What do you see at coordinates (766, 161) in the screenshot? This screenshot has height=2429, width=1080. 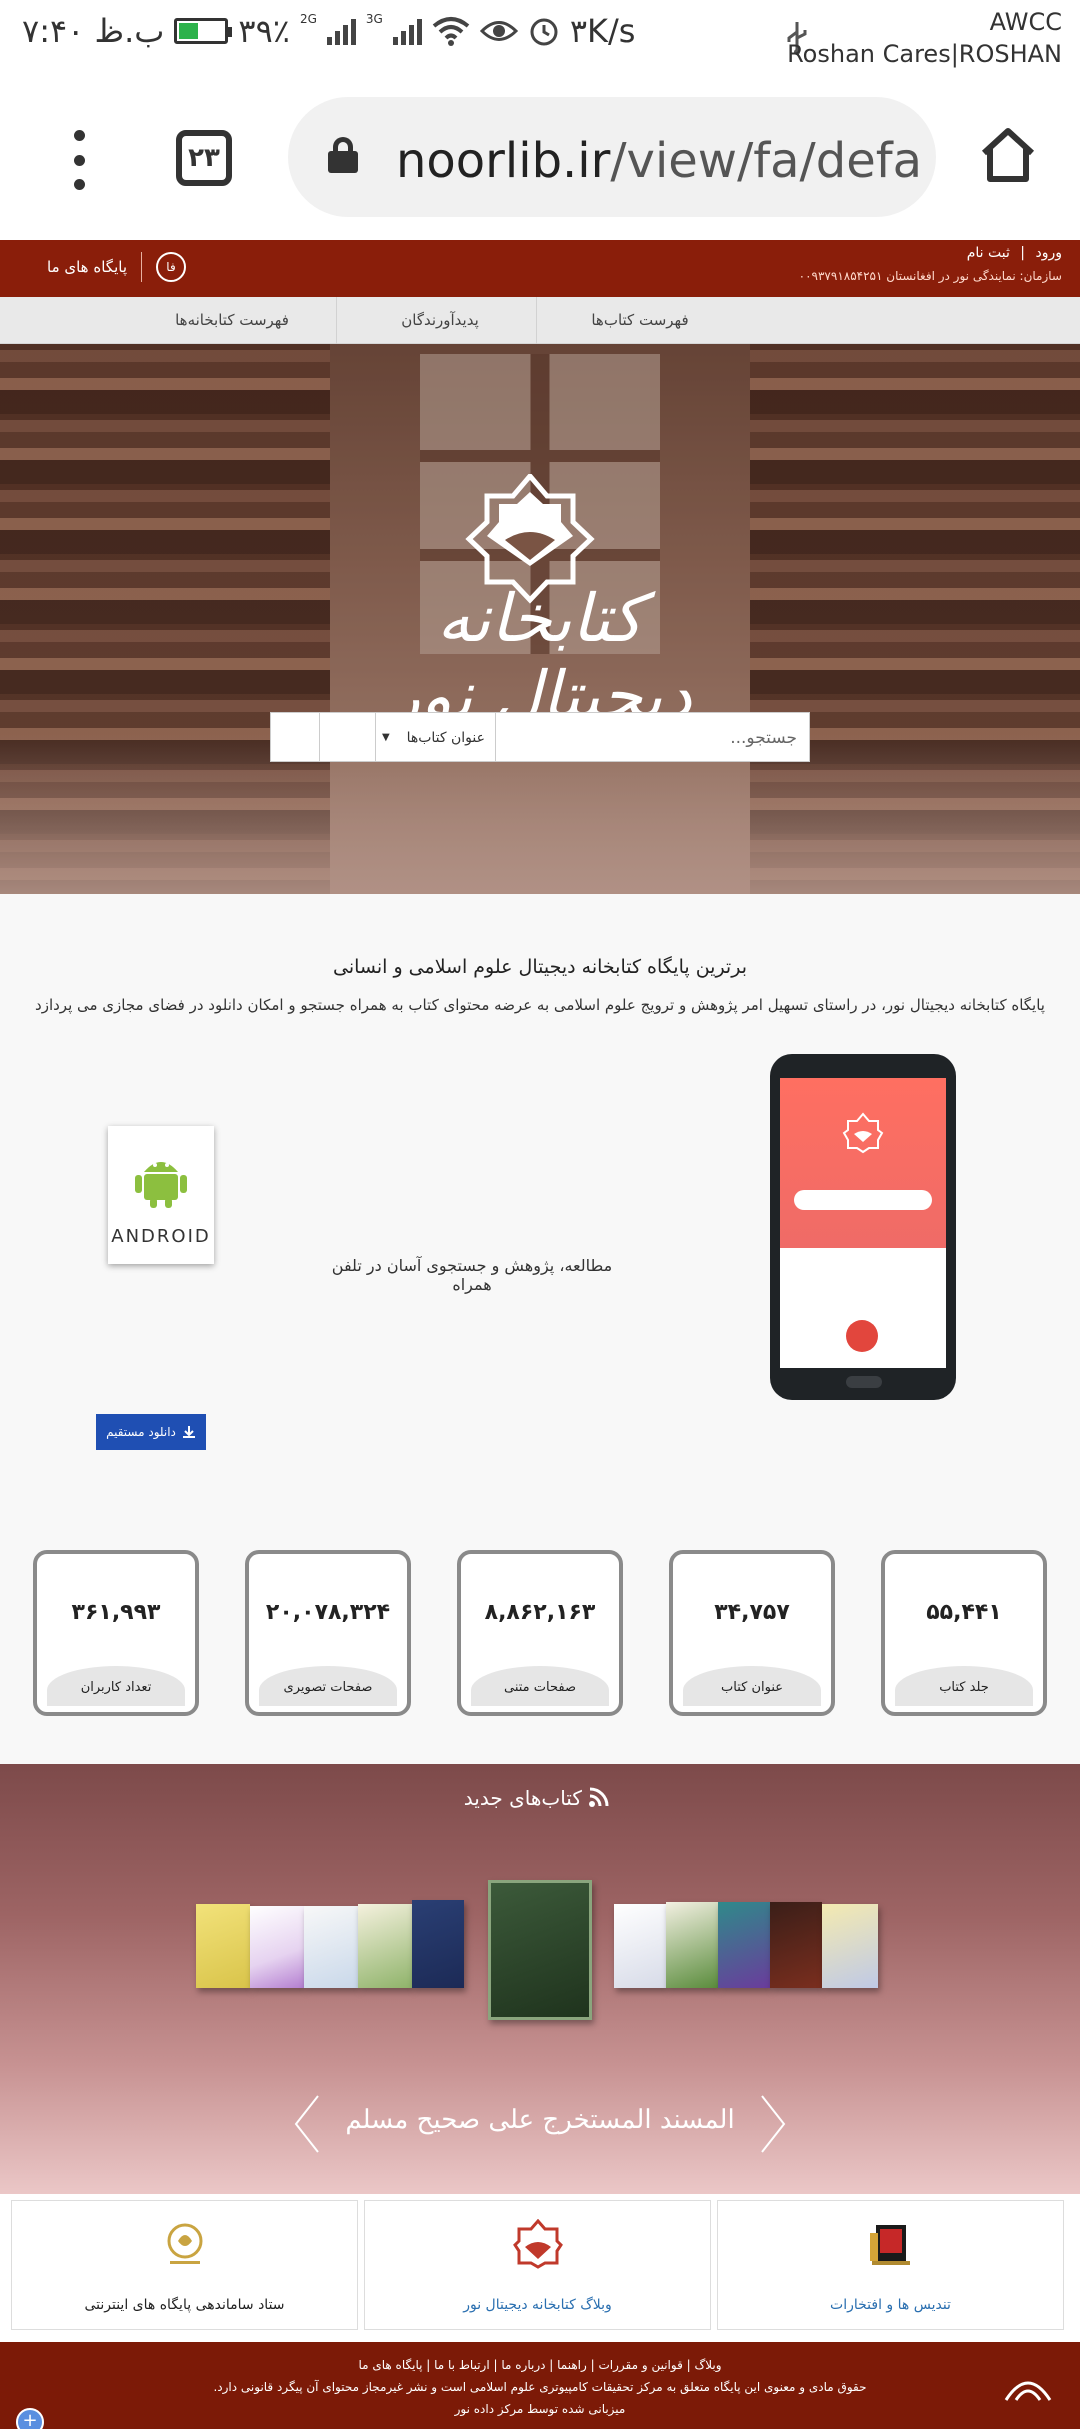 I see `address-path: /view/fa/defa` at bounding box center [766, 161].